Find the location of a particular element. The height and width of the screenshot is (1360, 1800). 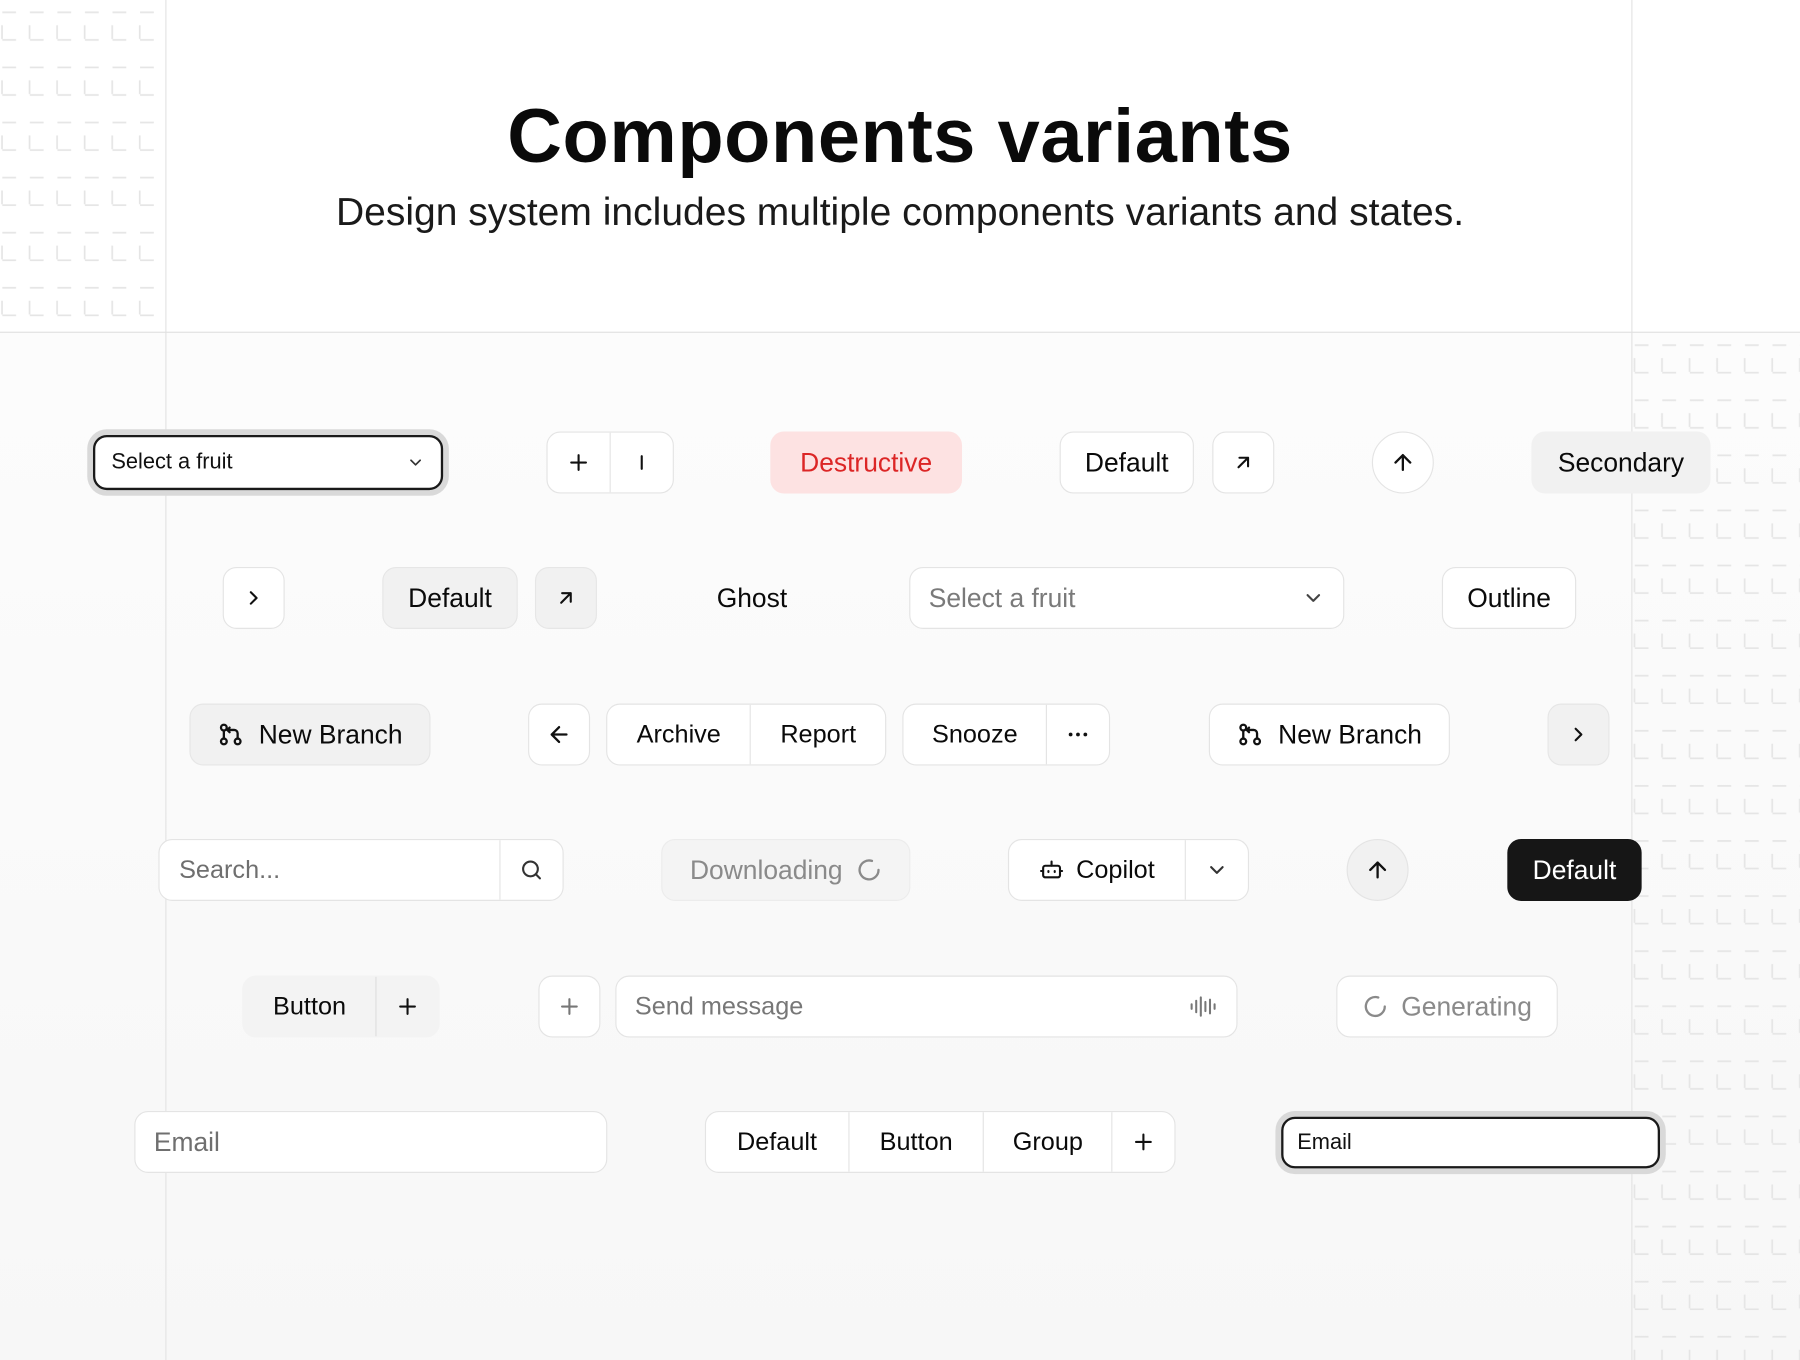

copilot-label: Copilot is located at coordinates (1115, 869).